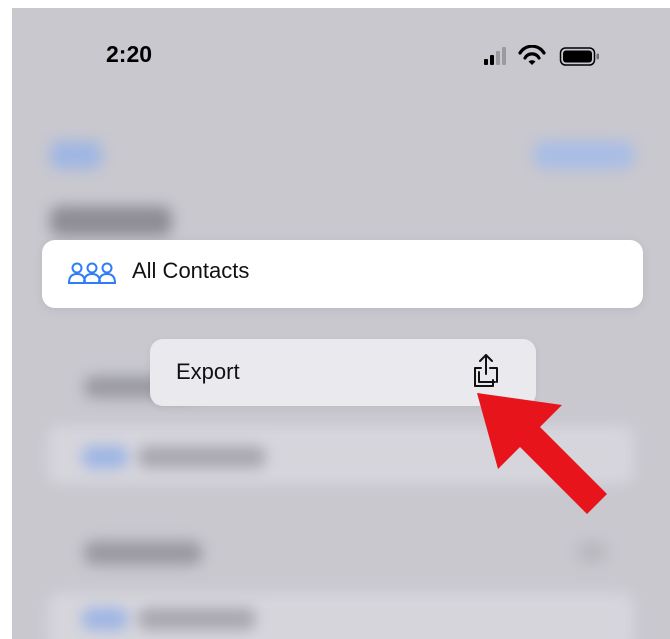  Describe the element at coordinates (592, 552) in the screenshot. I see `blurred-chevron` at that location.